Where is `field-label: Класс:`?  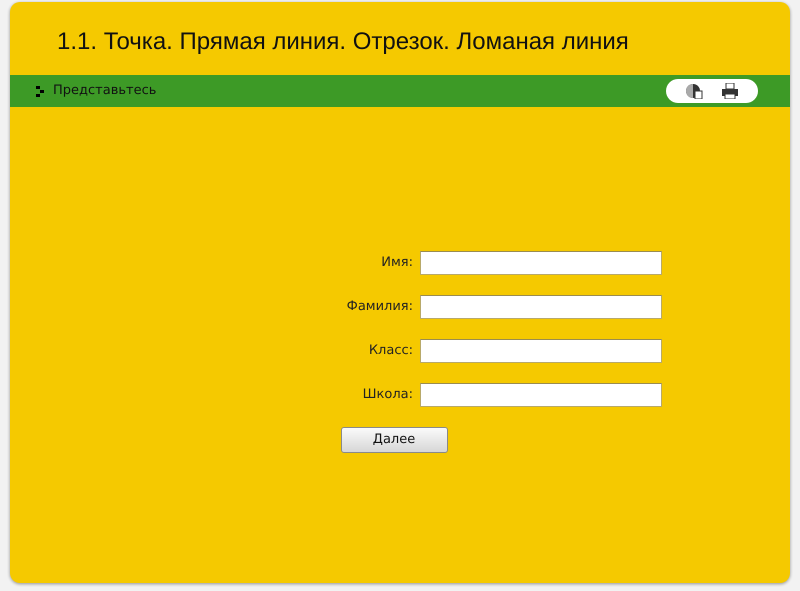
field-label: Класс: is located at coordinates (391, 351).